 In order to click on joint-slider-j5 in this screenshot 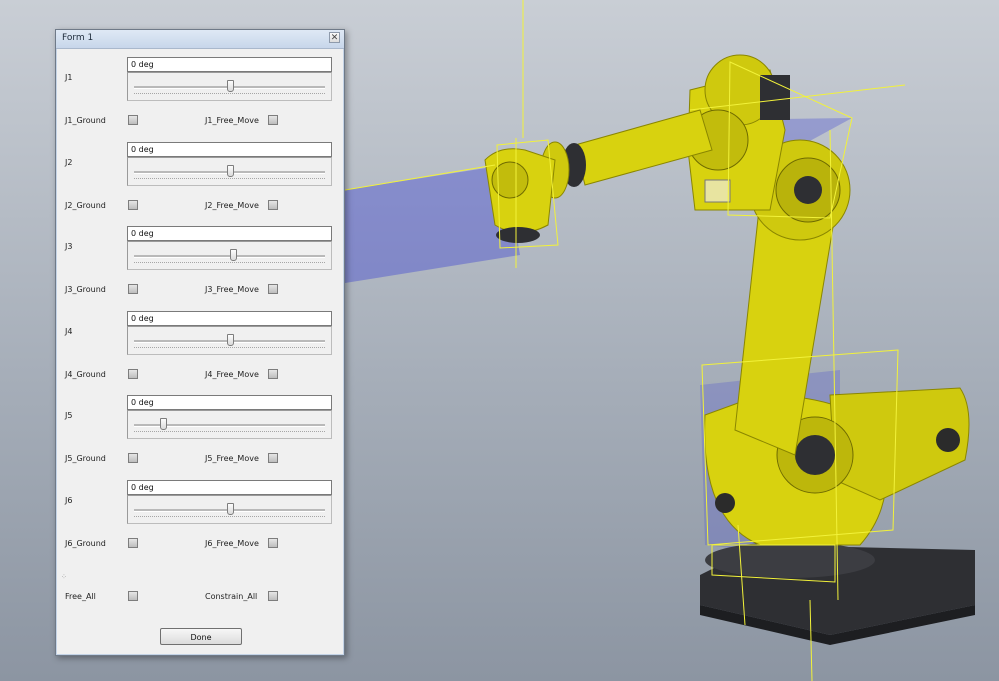, I will do `click(229, 424)`.